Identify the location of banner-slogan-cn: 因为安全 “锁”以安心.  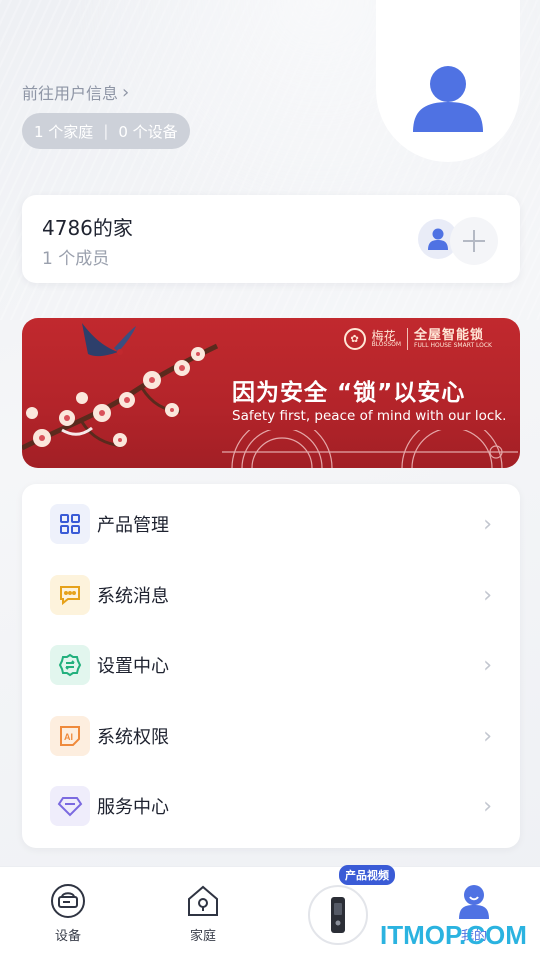
(349, 393).